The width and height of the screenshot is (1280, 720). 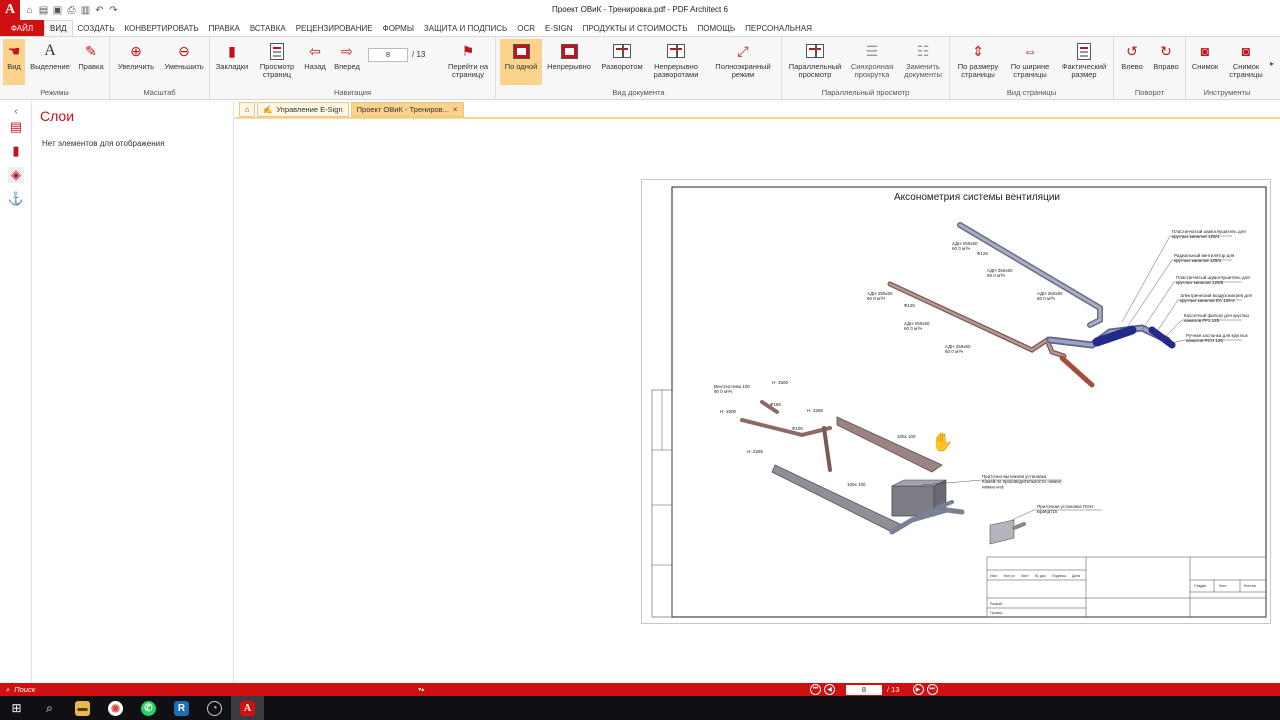 What do you see at coordinates (569, 51) in the screenshot?
I see `continuous-icon` at bounding box center [569, 51].